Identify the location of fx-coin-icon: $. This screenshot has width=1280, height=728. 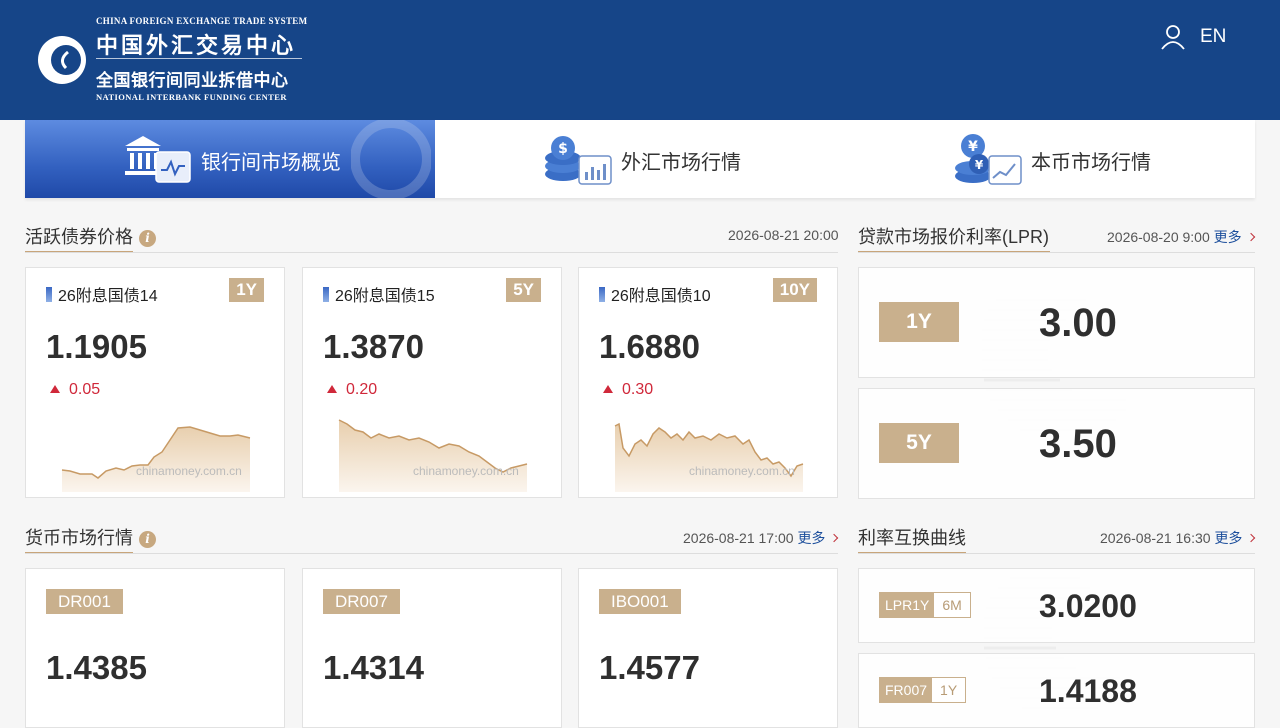
(578, 160).